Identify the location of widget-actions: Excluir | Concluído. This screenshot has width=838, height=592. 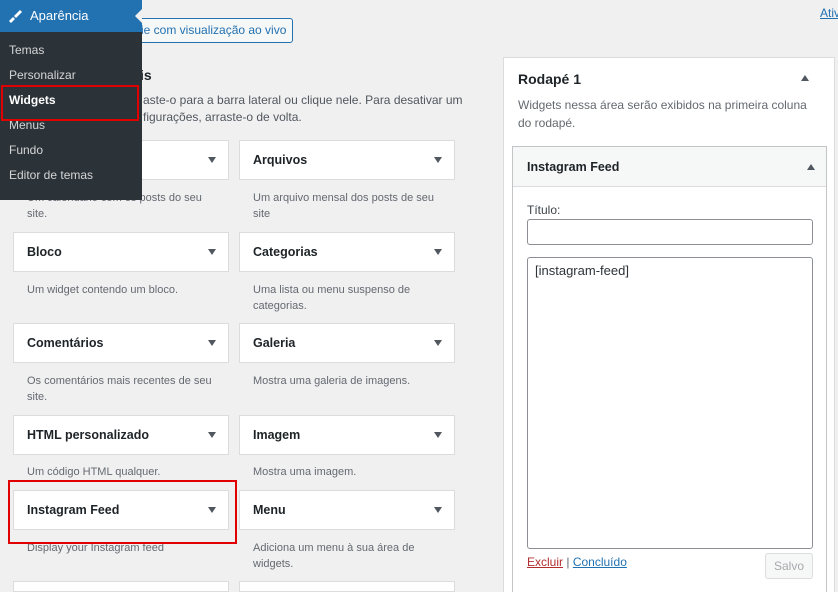
(577, 562).